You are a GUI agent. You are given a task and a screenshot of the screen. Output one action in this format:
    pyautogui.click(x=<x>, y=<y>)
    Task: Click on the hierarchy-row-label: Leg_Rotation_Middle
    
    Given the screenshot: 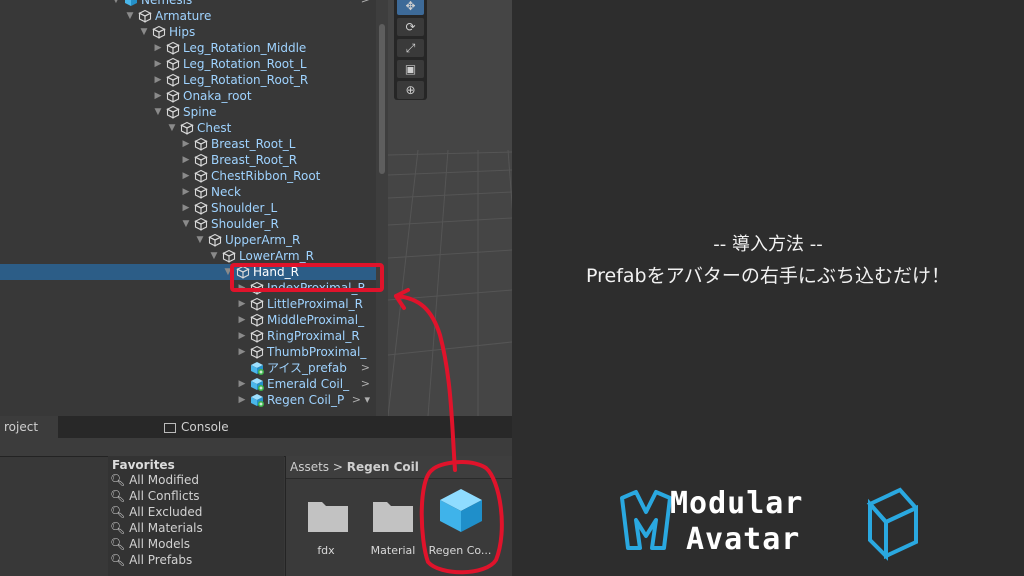 What is the action you would take?
    pyautogui.click(x=245, y=48)
    